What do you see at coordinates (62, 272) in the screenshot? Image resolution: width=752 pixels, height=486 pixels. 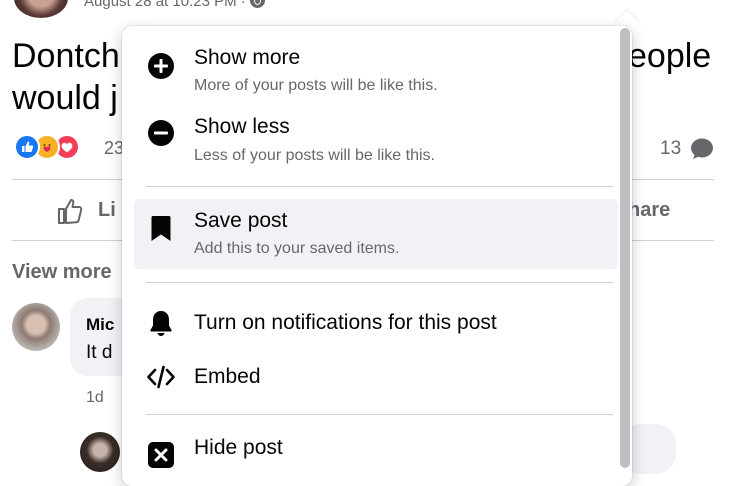 I see `view-more-comments-link: View more` at bounding box center [62, 272].